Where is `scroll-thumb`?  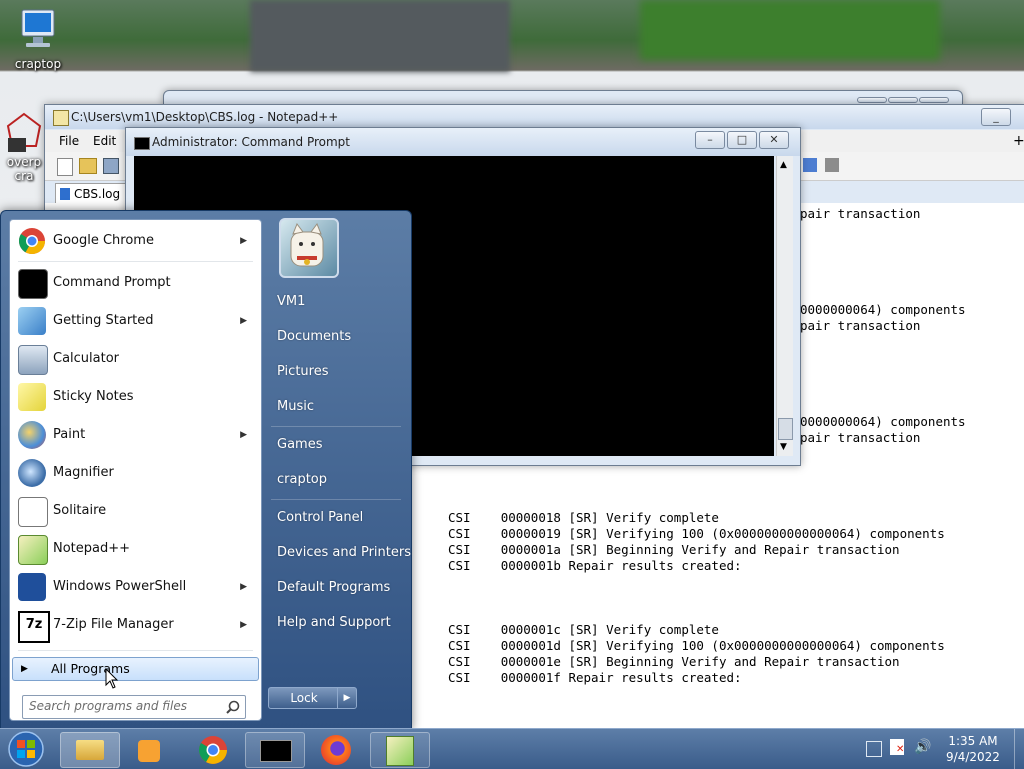 scroll-thumb is located at coordinates (785, 429).